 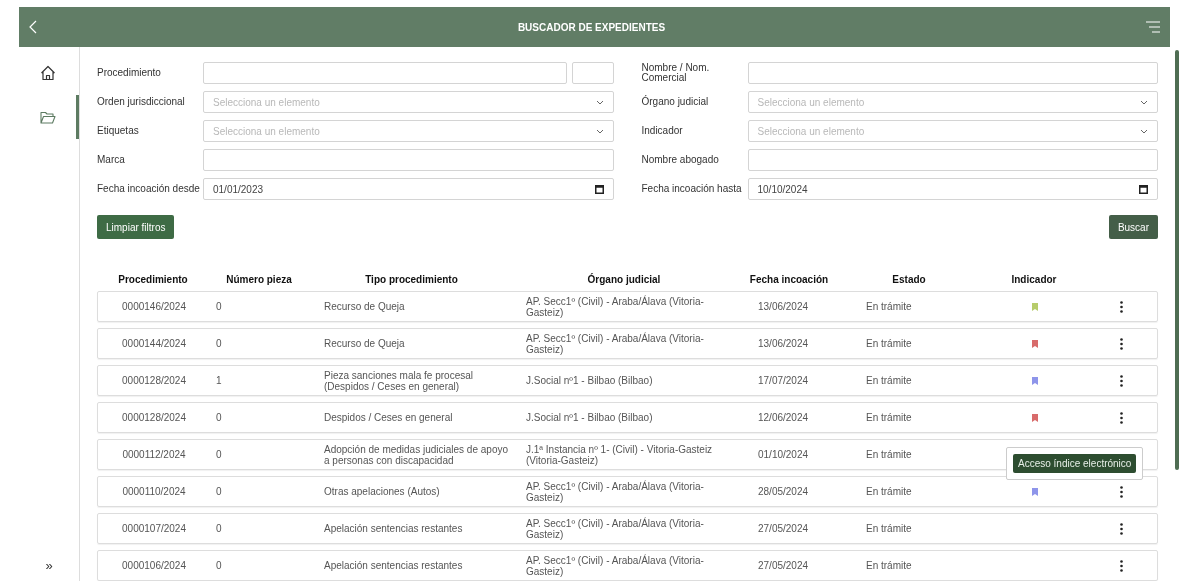 What do you see at coordinates (154, 454) in the screenshot?
I see `table-cell: 0000112/2024` at bounding box center [154, 454].